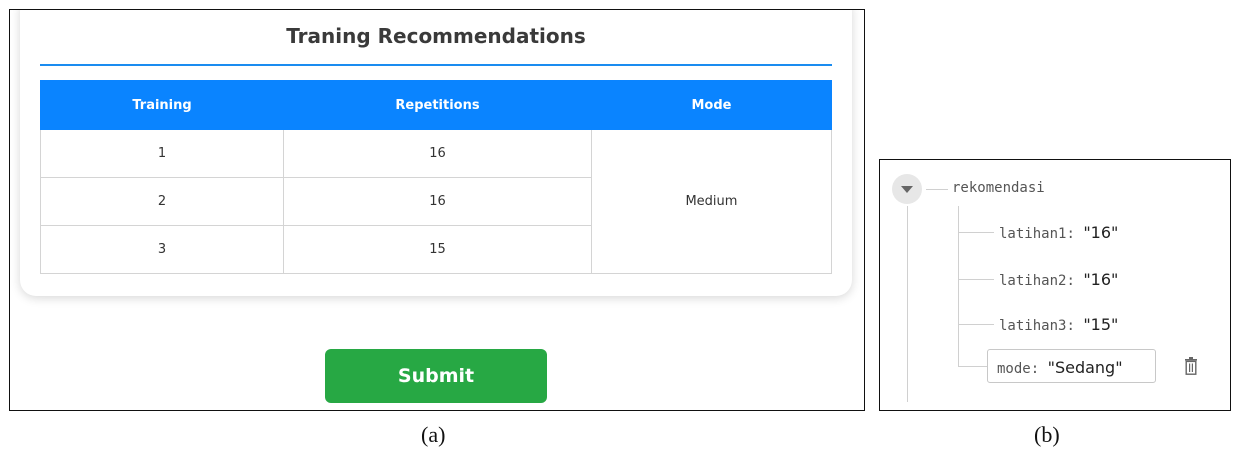  Describe the element at coordinates (711, 201) in the screenshot. I see `cell-mode: Medium` at that location.